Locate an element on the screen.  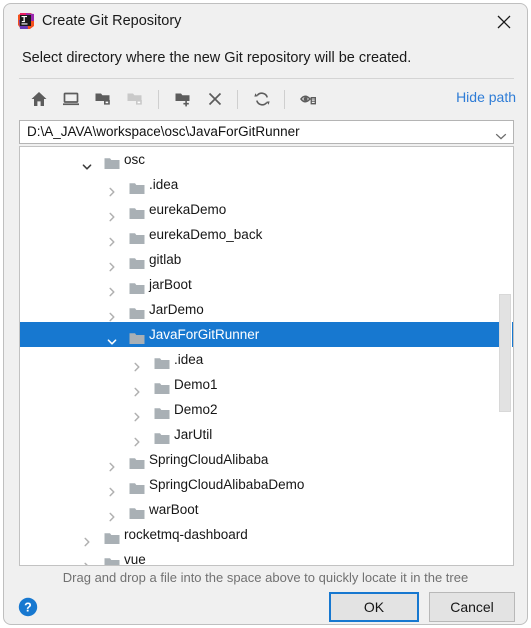
drive-folder-icon is located at coordinates (103, 99).